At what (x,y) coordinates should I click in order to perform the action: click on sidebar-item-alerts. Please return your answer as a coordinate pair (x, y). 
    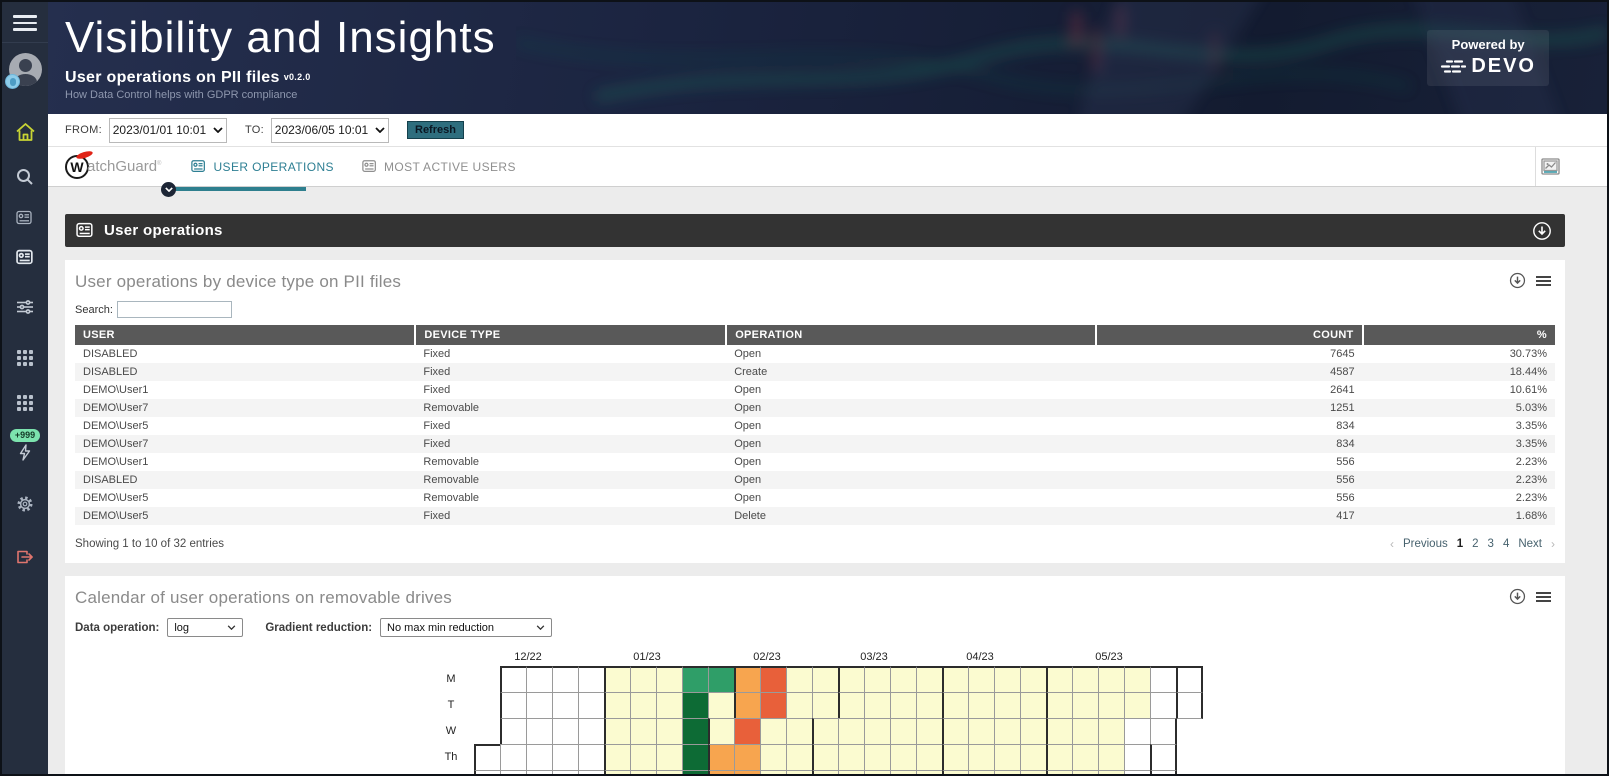
    Looking at the image, I should click on (25, 453).